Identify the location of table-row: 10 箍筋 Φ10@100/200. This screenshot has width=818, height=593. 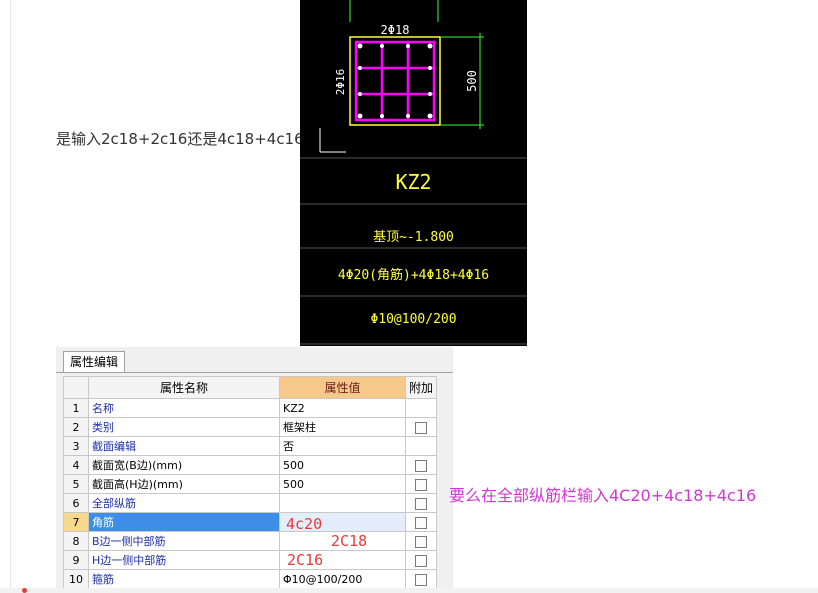
(250, 579).